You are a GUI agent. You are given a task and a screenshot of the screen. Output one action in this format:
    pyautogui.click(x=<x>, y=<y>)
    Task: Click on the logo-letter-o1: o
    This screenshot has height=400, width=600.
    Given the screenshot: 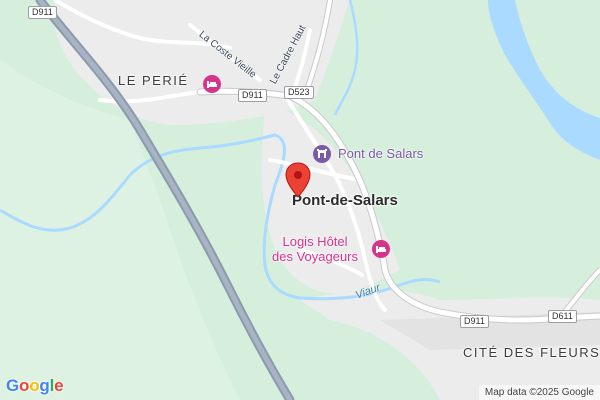 What is the action you would take?
    pyautogui.click(x=24, y=385)
    